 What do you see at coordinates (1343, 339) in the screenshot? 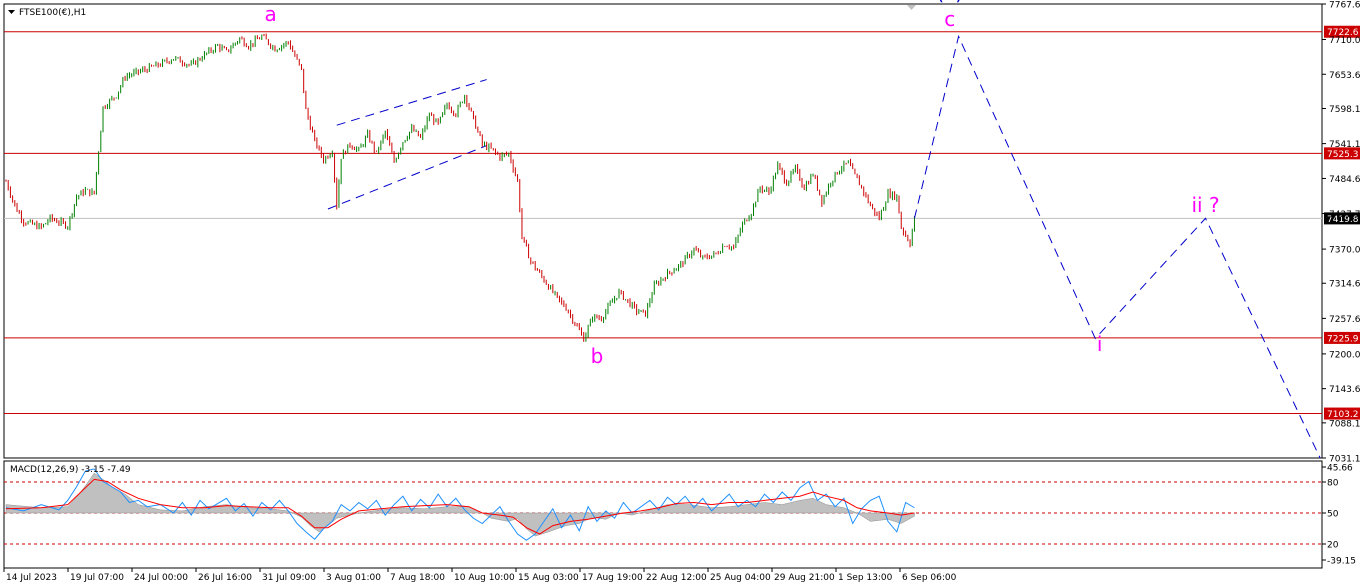
I see `level-value-2: 7225.9` at bounding box center [1343, 339].